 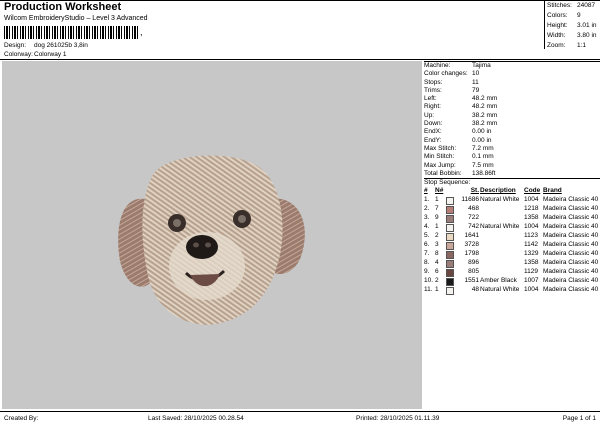 What do you see at coordinates (473, 272) in the screenshot?
I see `stitch-count-value: 805` at bounding box center [473, 272].